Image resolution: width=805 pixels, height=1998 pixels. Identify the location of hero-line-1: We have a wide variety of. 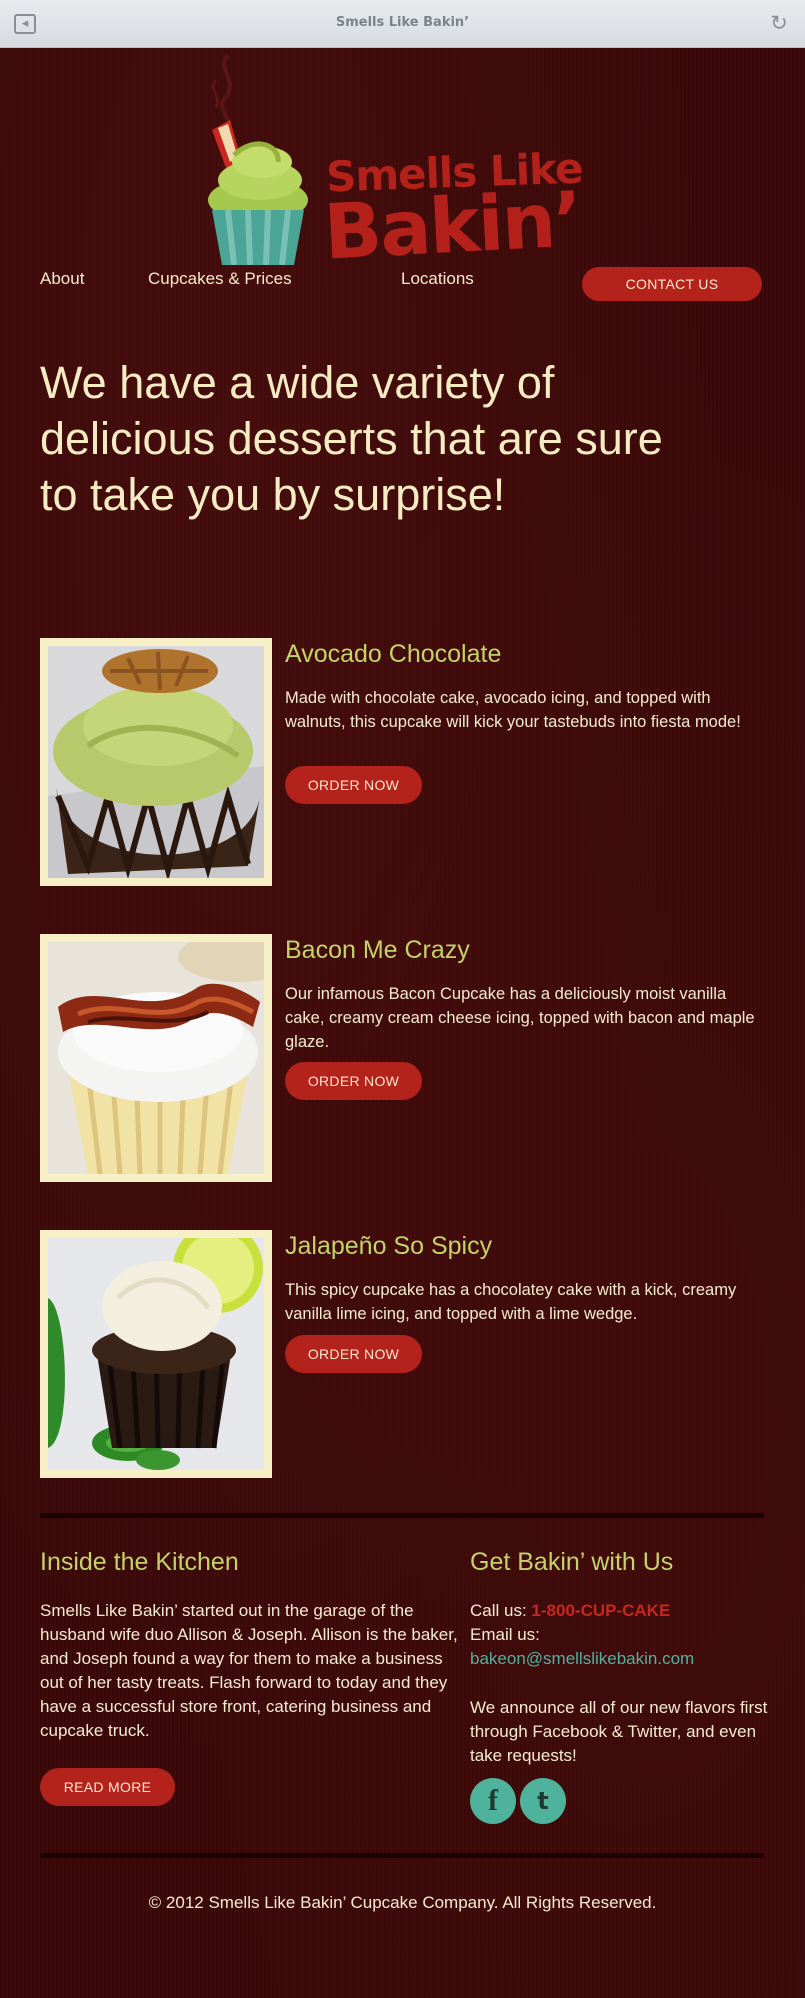
(297, 382).